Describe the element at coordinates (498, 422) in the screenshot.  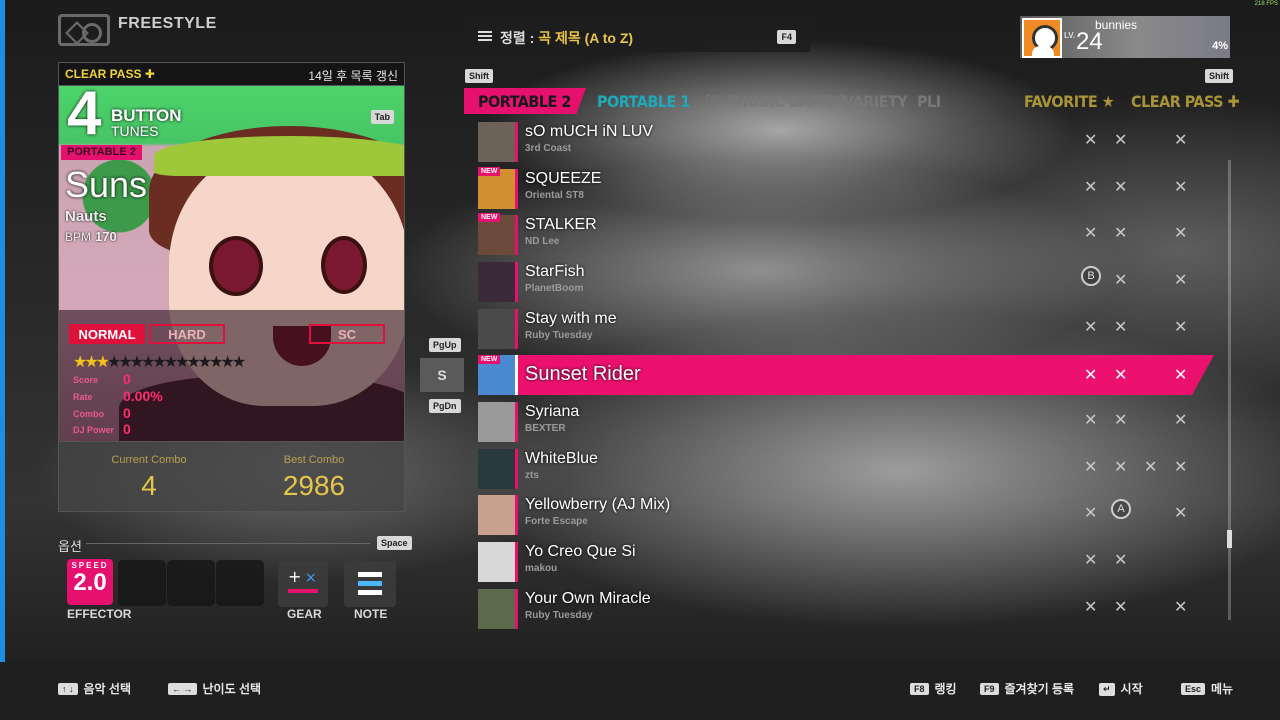
I see `song-thumbnail` at that location.